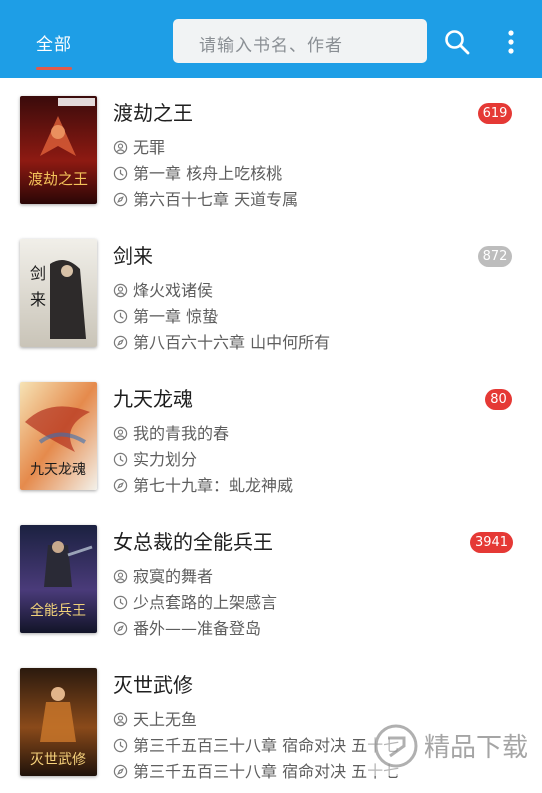 Image resolution: width=542 pixels, height=793 pixels. Describe the element at coordinates (58, 610) in the screenshot. I see `svg-text: 全能兵王` at that location.